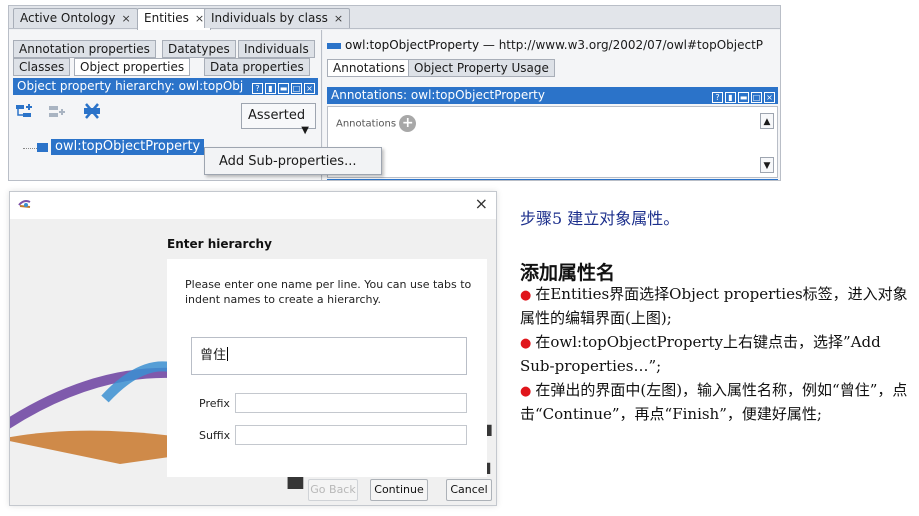  What do you see at coordinates (351, 403) in the screenshot?
I see `prefix-input` at bounding box center [351, 403].